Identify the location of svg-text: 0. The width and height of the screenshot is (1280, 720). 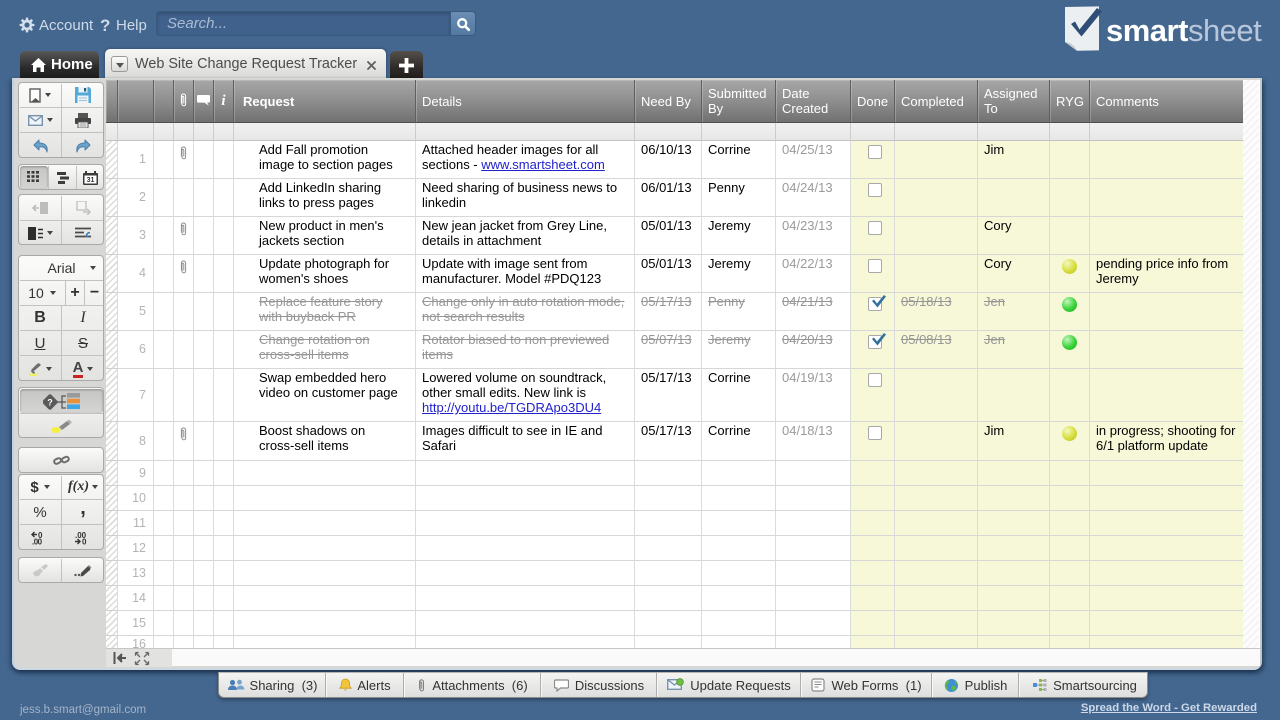
(84, 541).